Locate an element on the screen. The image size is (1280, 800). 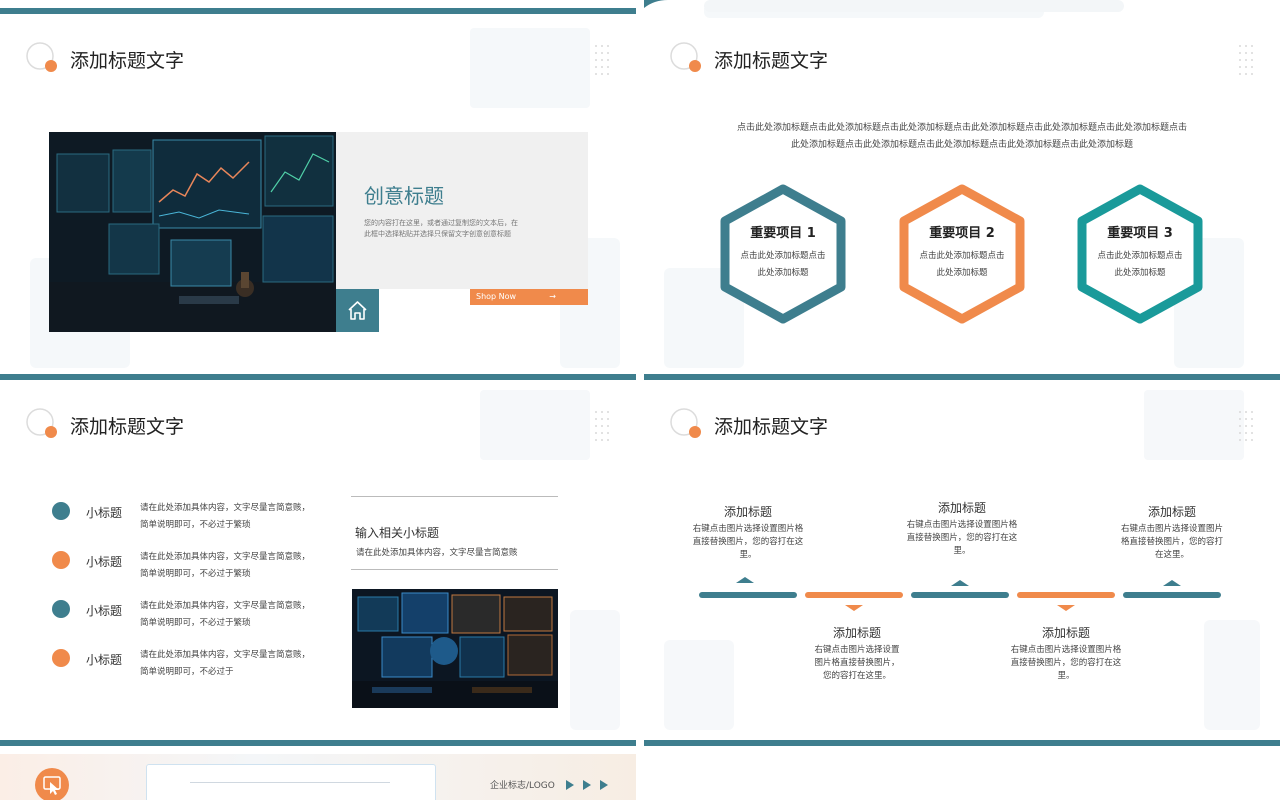
slide-3-subheading: 输入相关小标题 is located at coordinates (397, 533).